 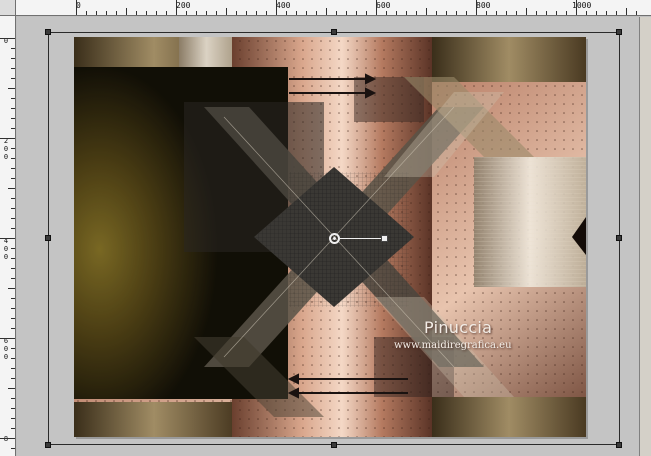 I want to click on resize-handle-top-left, so click(x=48, y=32).